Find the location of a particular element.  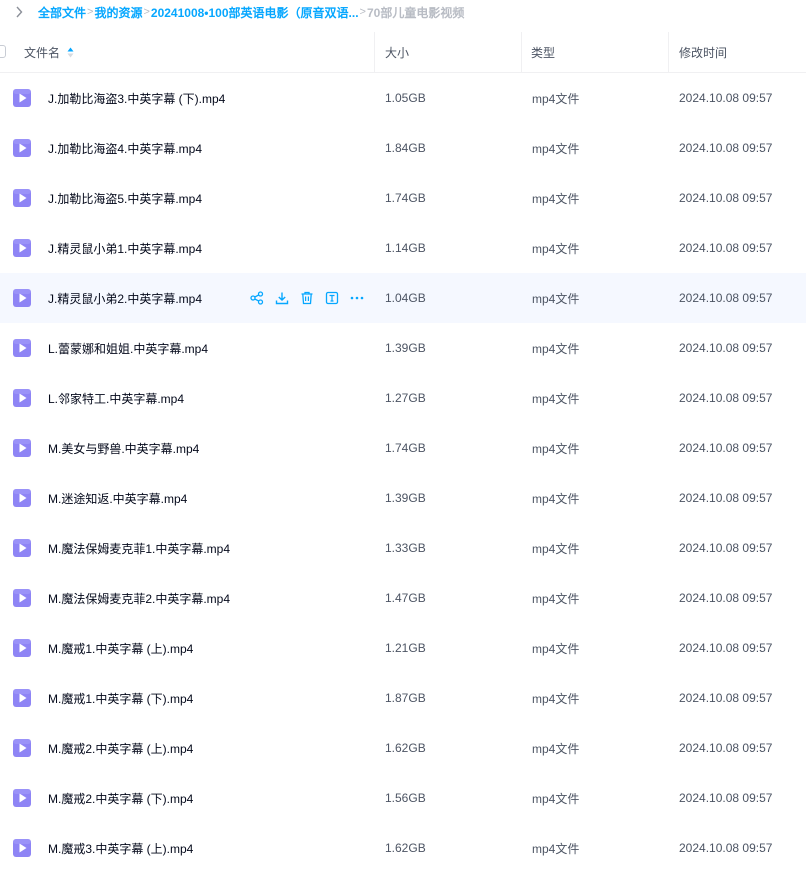

file-name: M.美女与野兽.中英字幕.mp4 is located at coordinates (123, 448).